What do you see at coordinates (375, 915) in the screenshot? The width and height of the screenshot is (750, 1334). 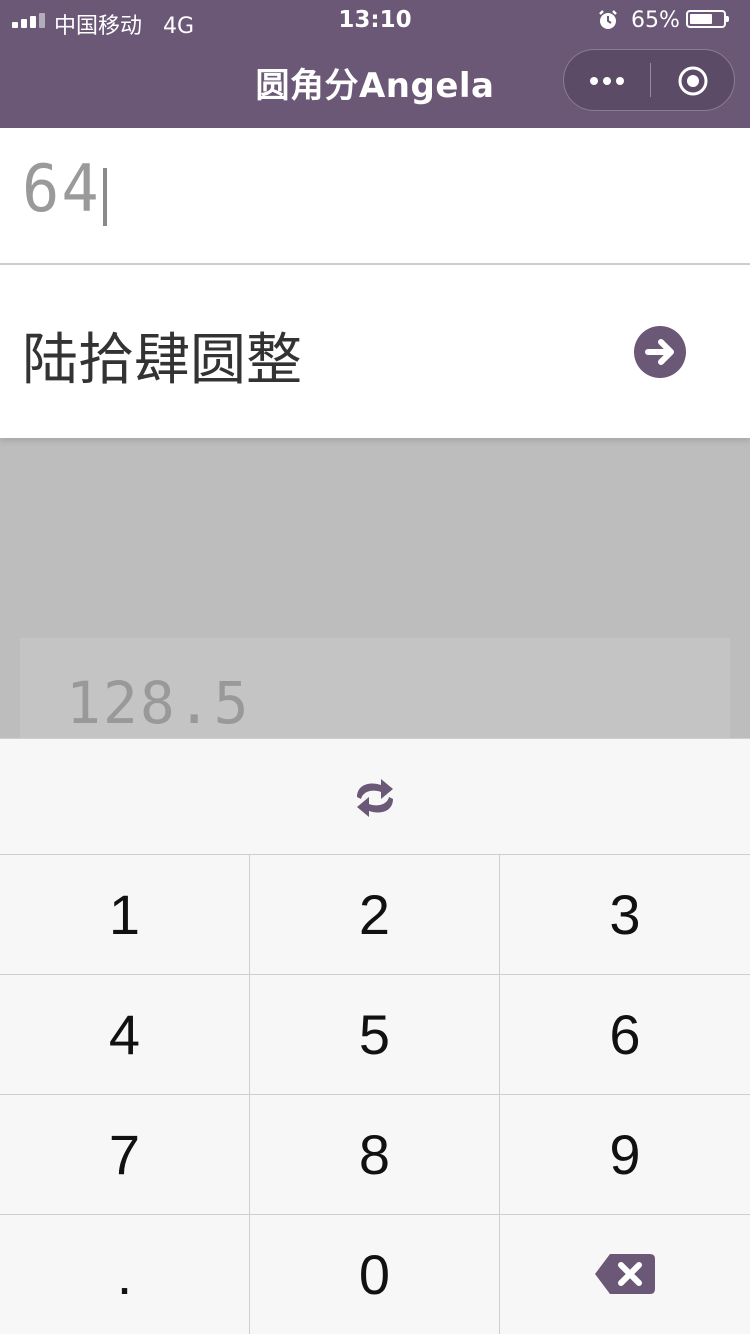 I see `key-2: 2` at bounding box center [375, 915].